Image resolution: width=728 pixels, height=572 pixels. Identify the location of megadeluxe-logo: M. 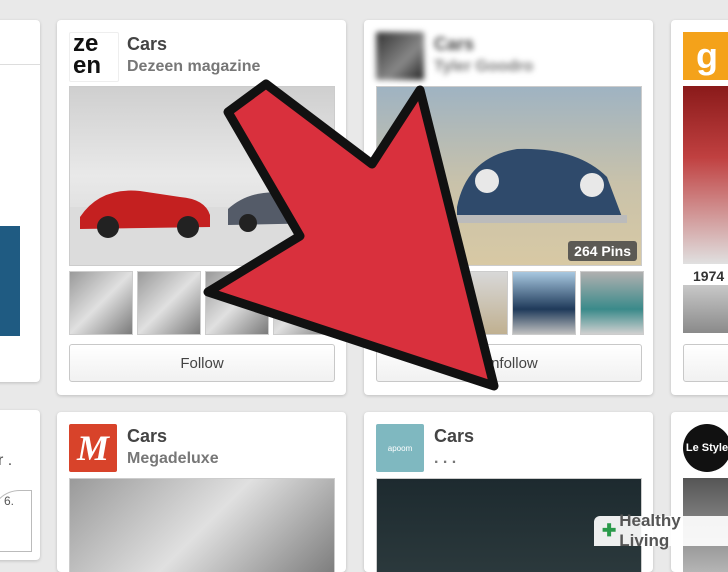
(93, 448).